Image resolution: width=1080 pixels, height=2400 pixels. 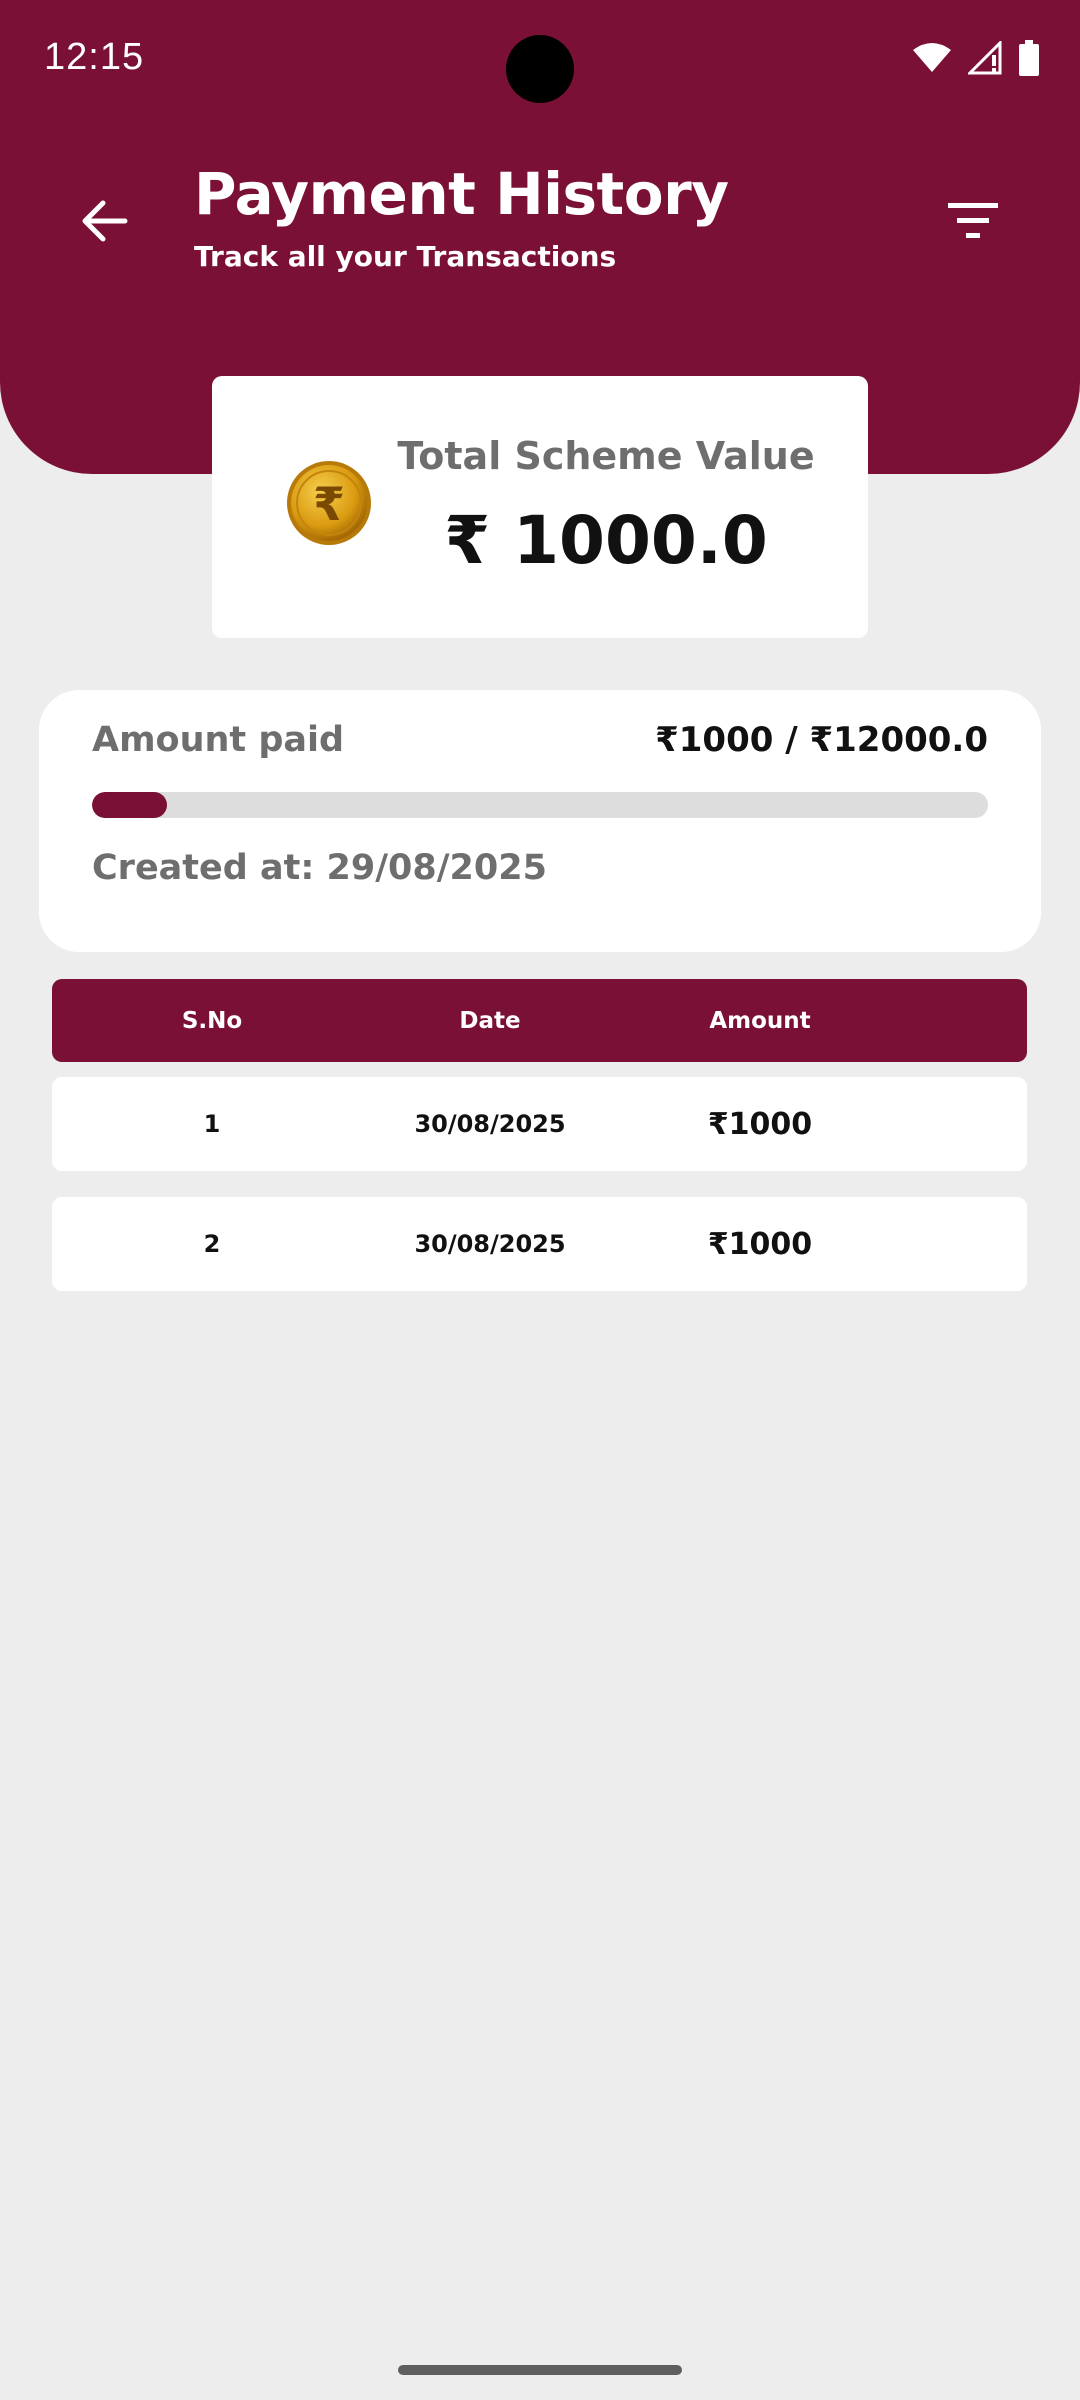 I want to click on arrow-left-icon, so click(x=105, y=221).